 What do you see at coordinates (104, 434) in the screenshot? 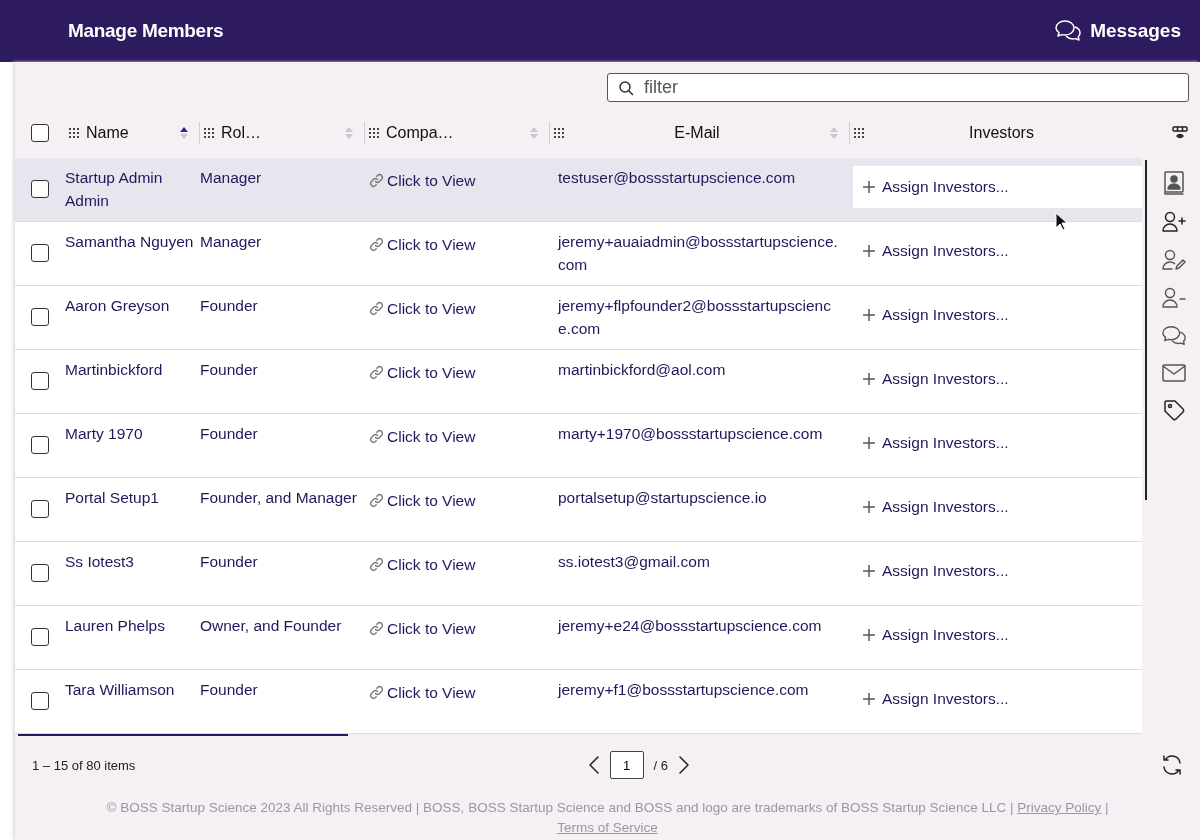
I see `table-cell-text: Marty 1970` at bounding box center [104, 434].